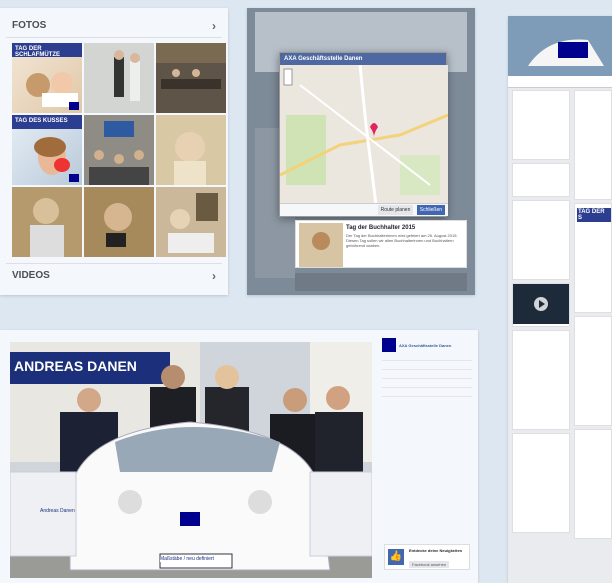  What do you see at coordinates (47, 150) in the screenshot?
I see `photo-tile: TAG DES KUSSES` at bounding box center [47, 150].